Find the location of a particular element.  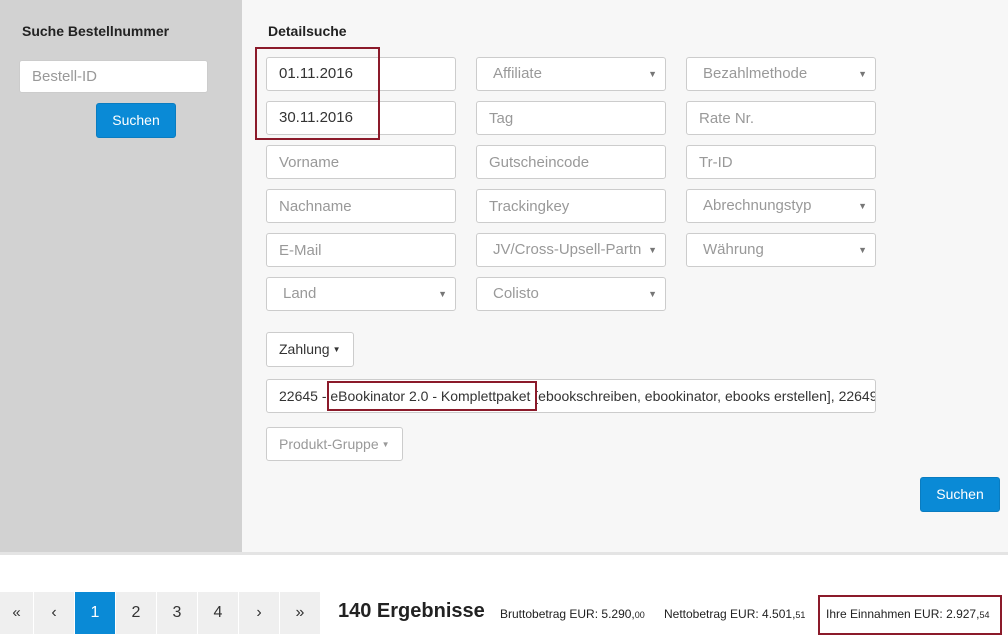

voucher-code-input is located at coordinates (571, 162).